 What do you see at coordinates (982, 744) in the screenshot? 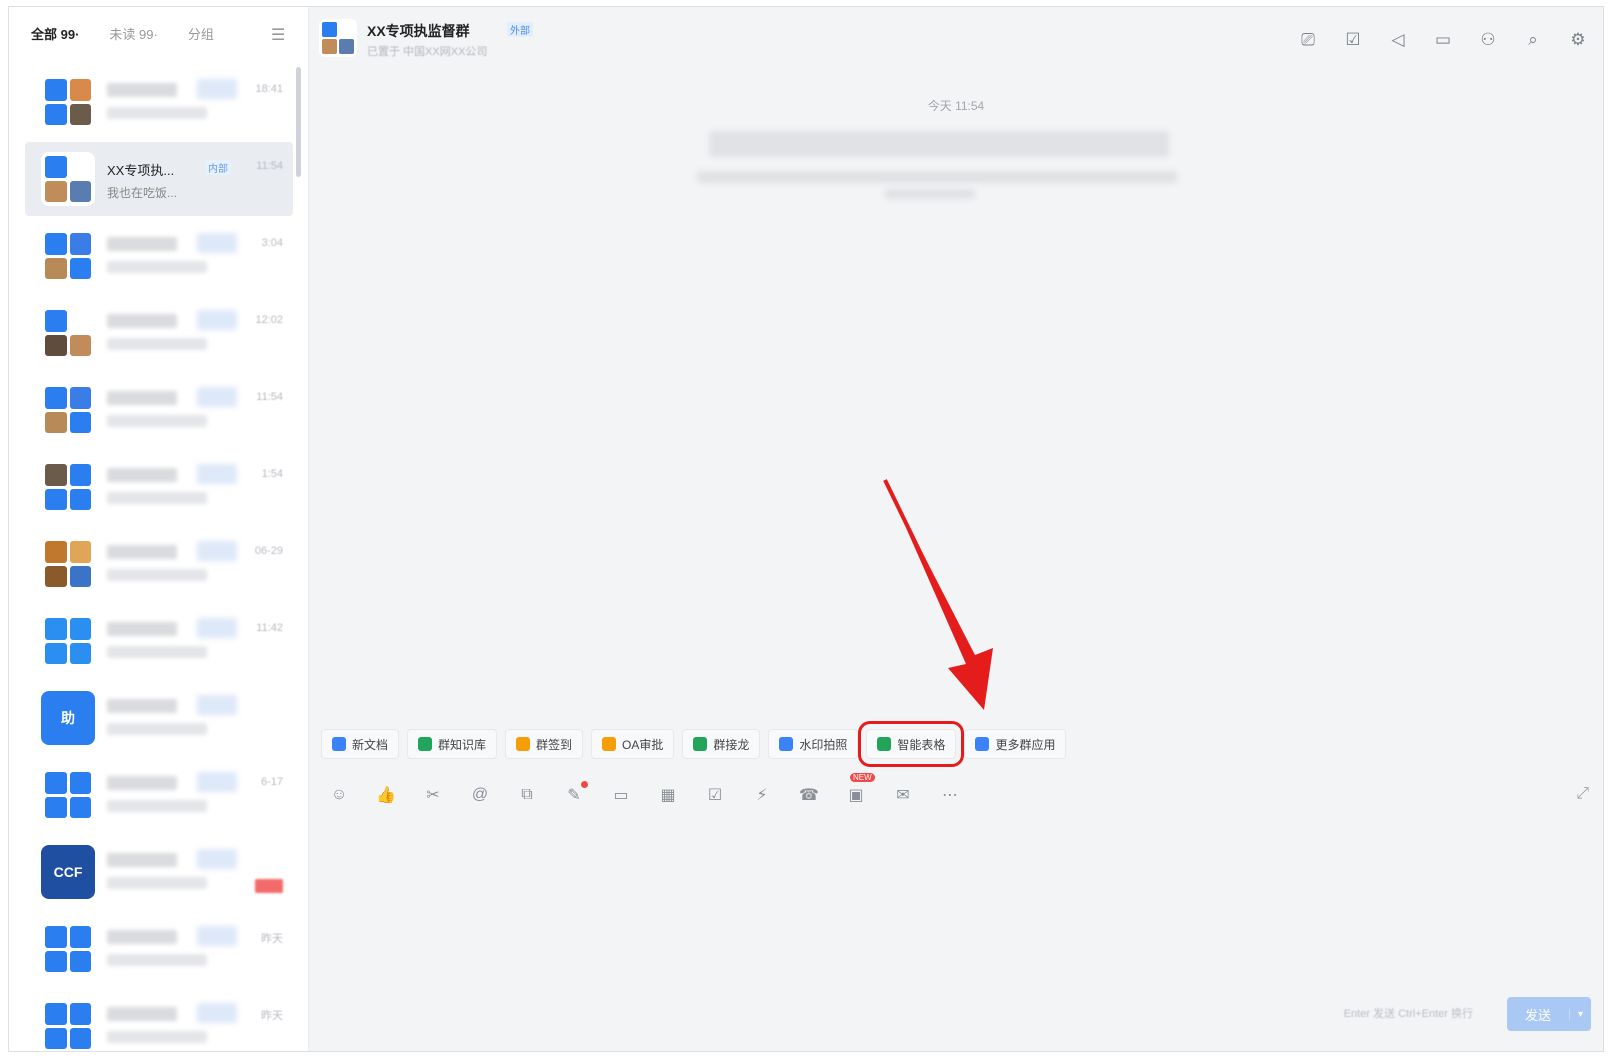
I see `more-apps-icon` at bounding box center [982, 744].